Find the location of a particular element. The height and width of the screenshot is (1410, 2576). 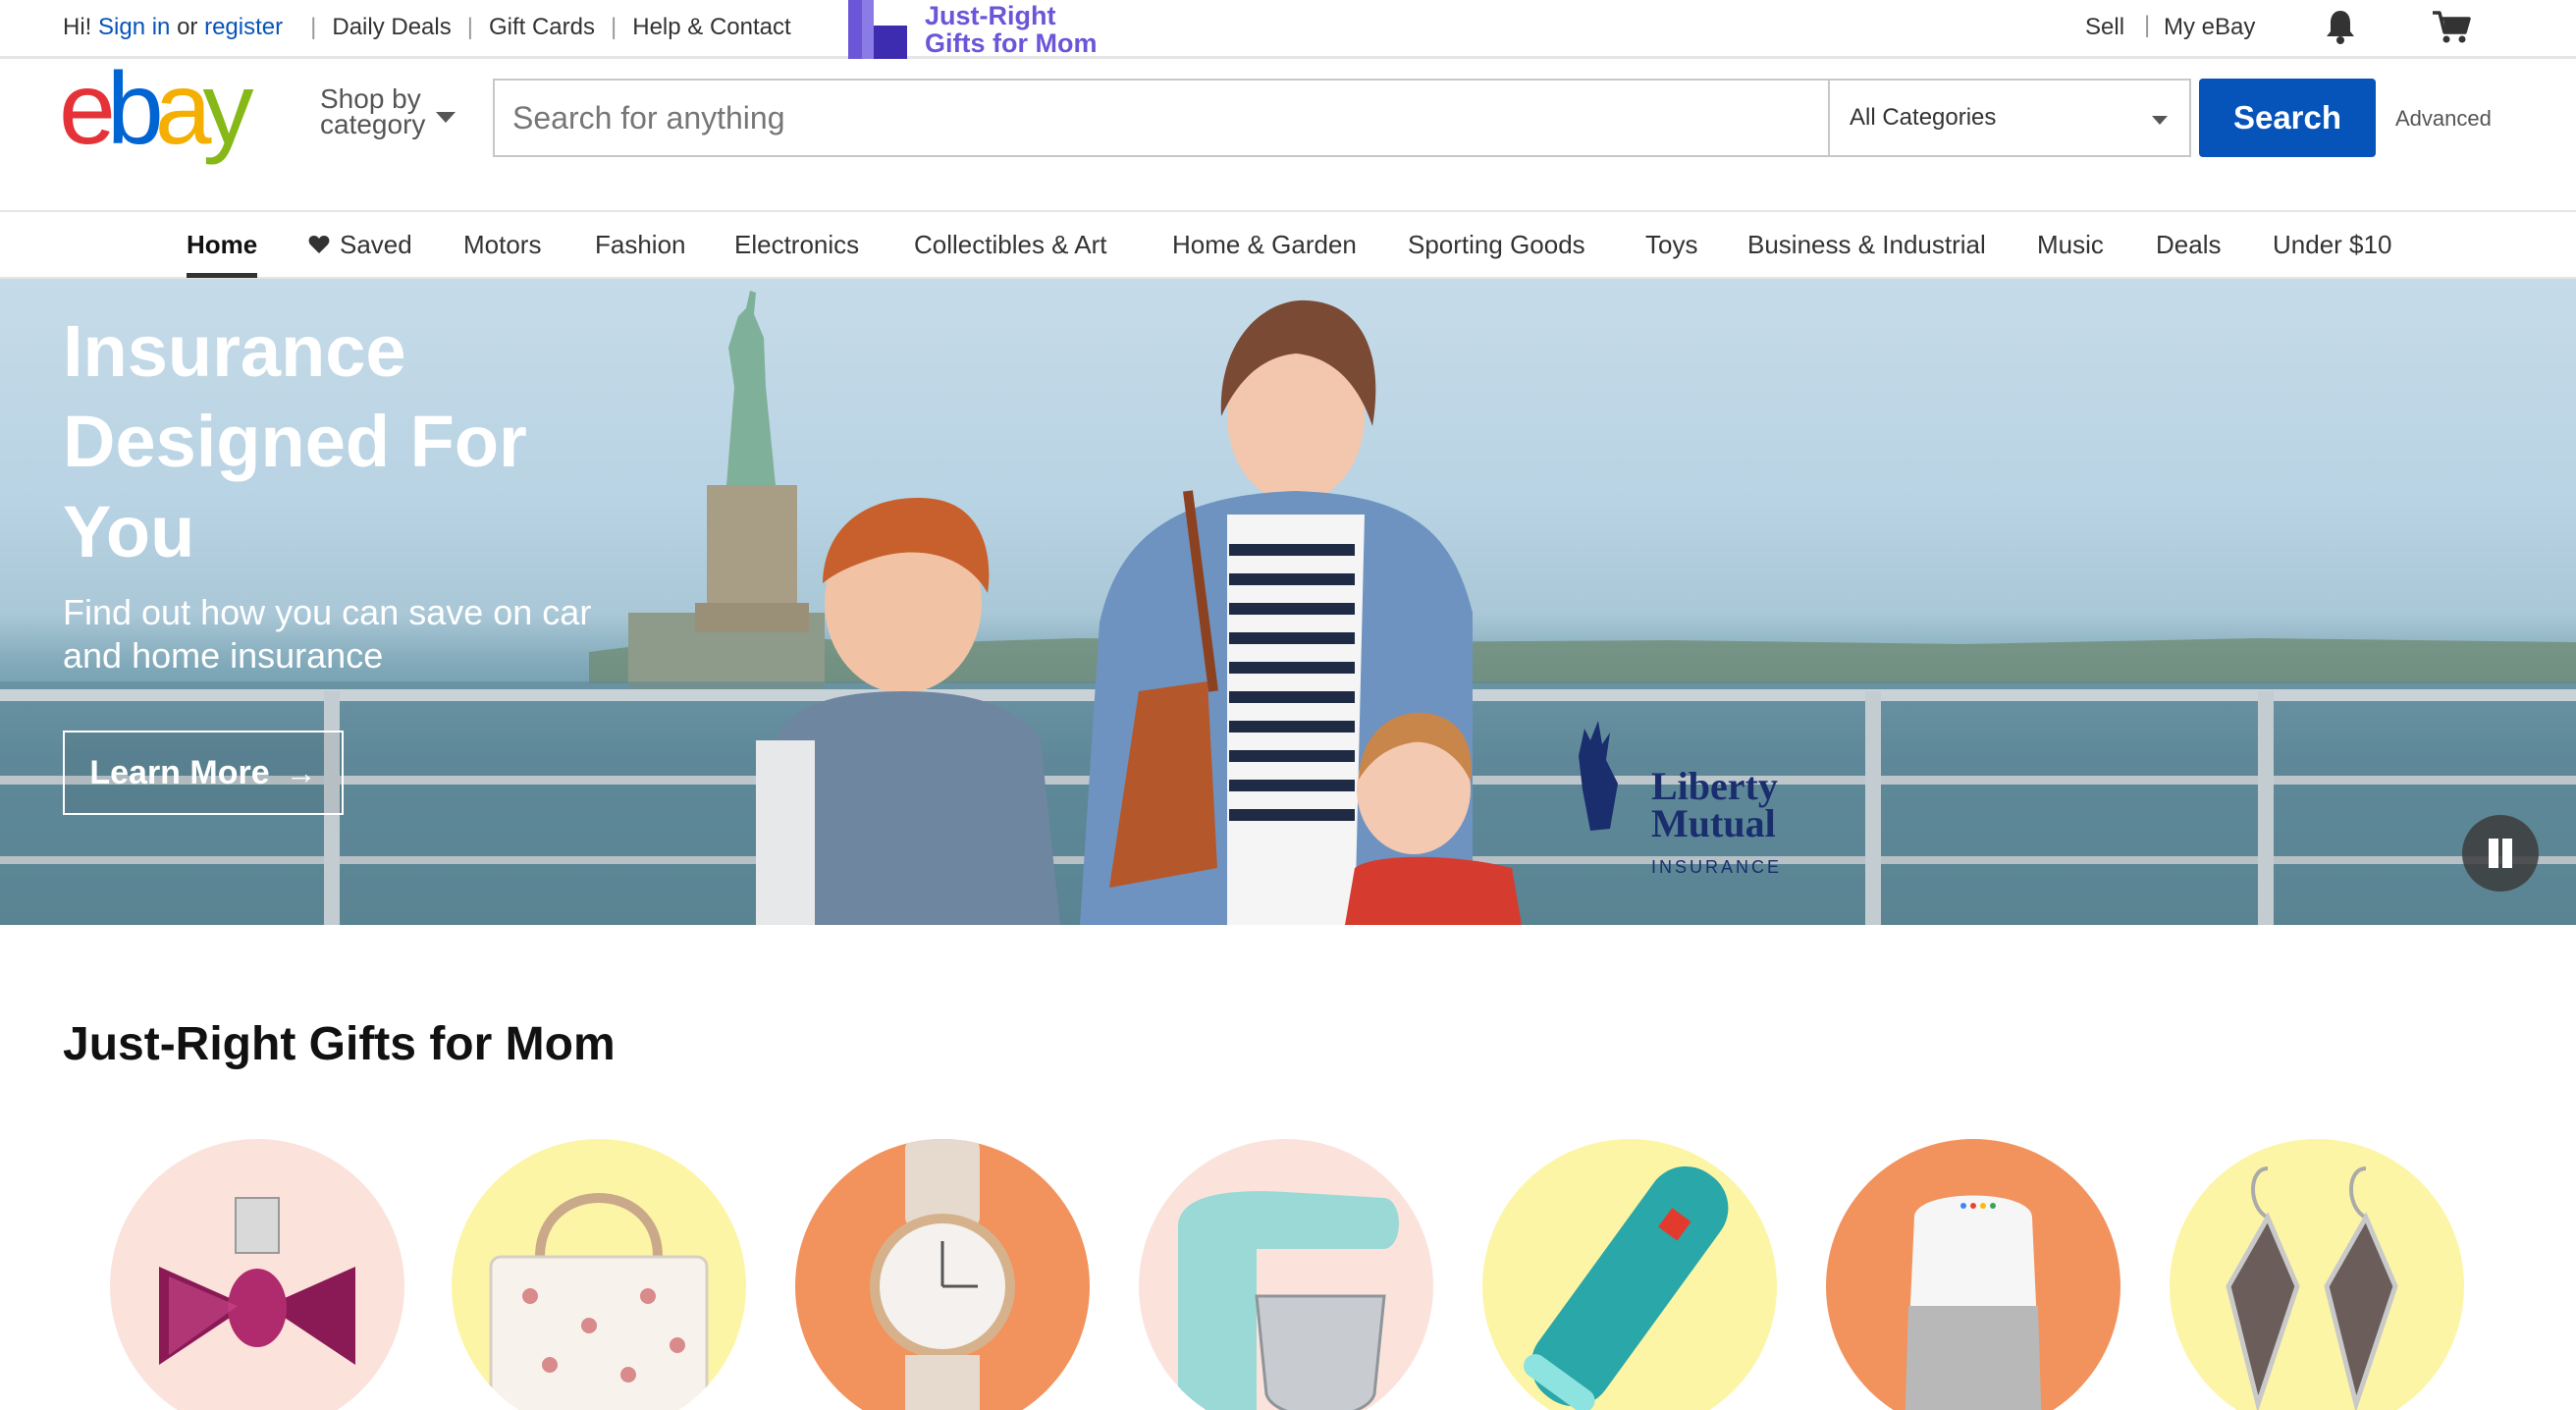

cart-icon is located at coordinates (2451, 26).